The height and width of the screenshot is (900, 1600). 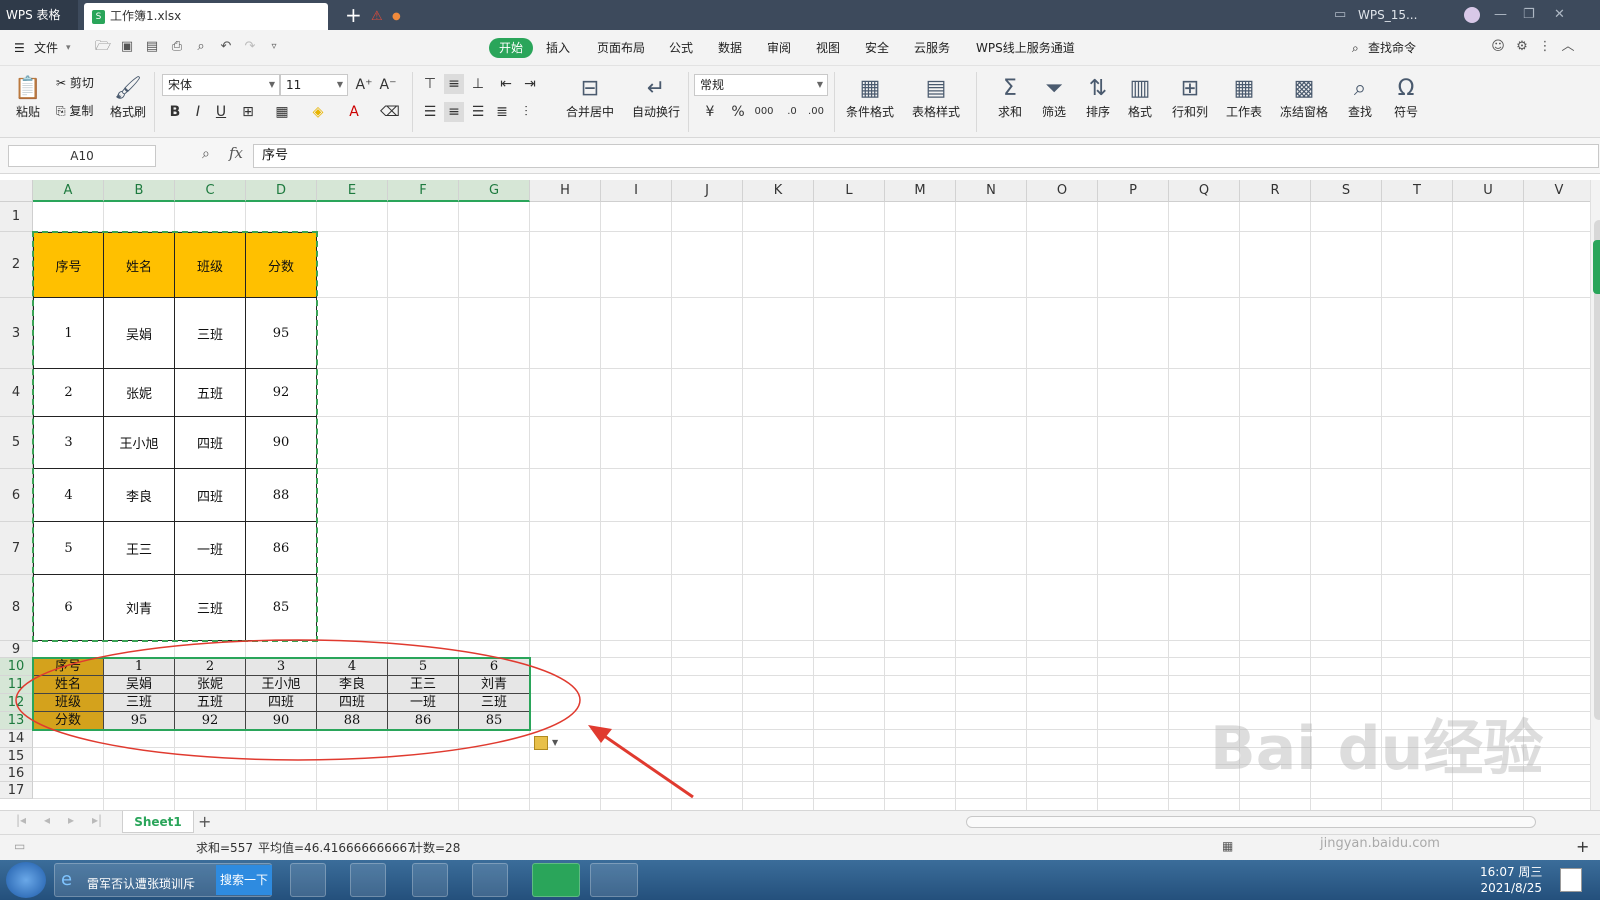 I want to click on sum-button: Σ 求和, so click(x=1010, y=97).